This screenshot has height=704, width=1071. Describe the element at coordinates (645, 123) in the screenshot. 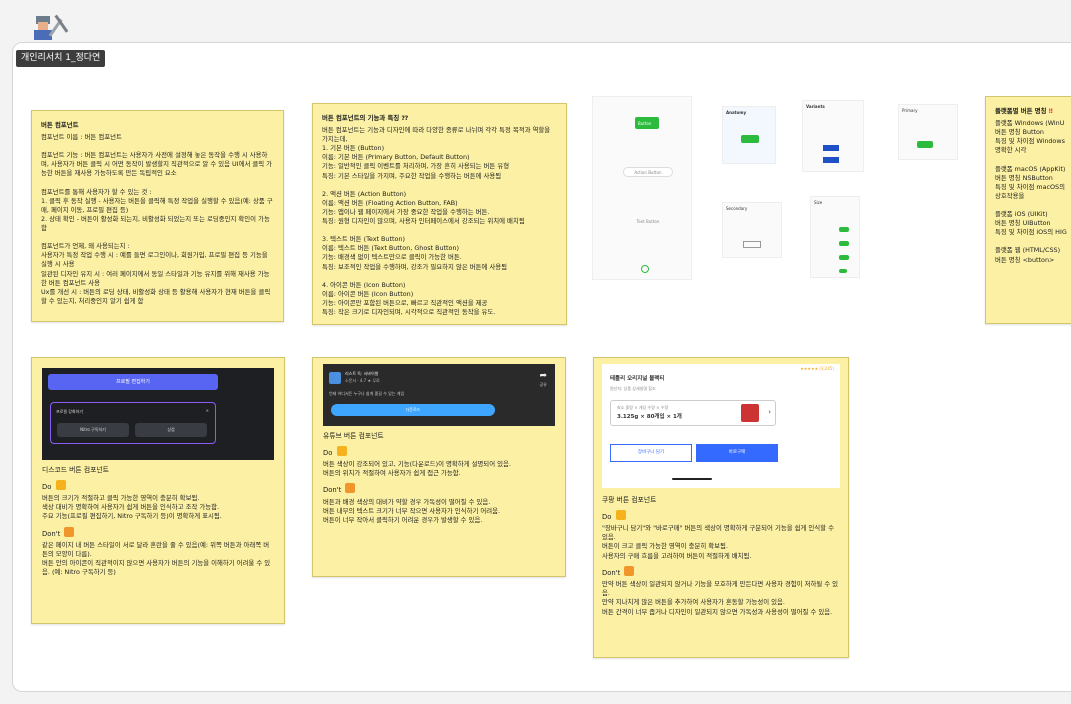

I see `button-label: Button` at that location.